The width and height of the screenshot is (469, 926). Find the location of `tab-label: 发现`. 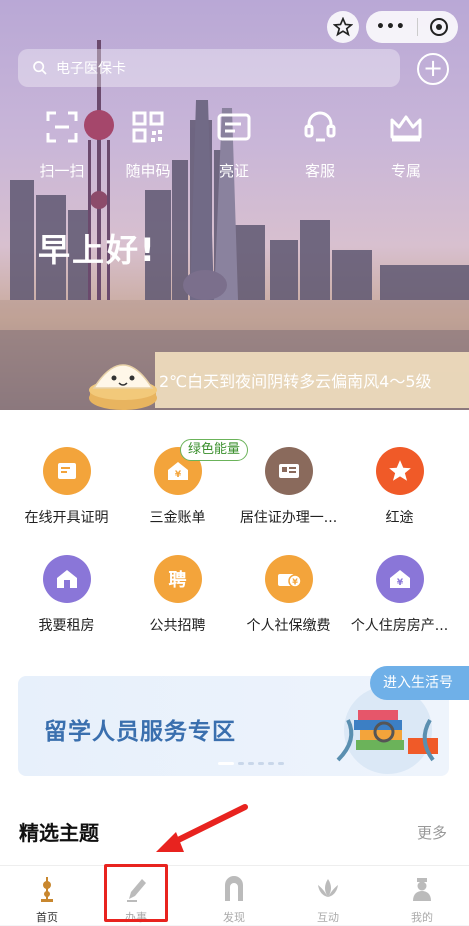

tab-label: 发现 is located at coordinates (234, 917).